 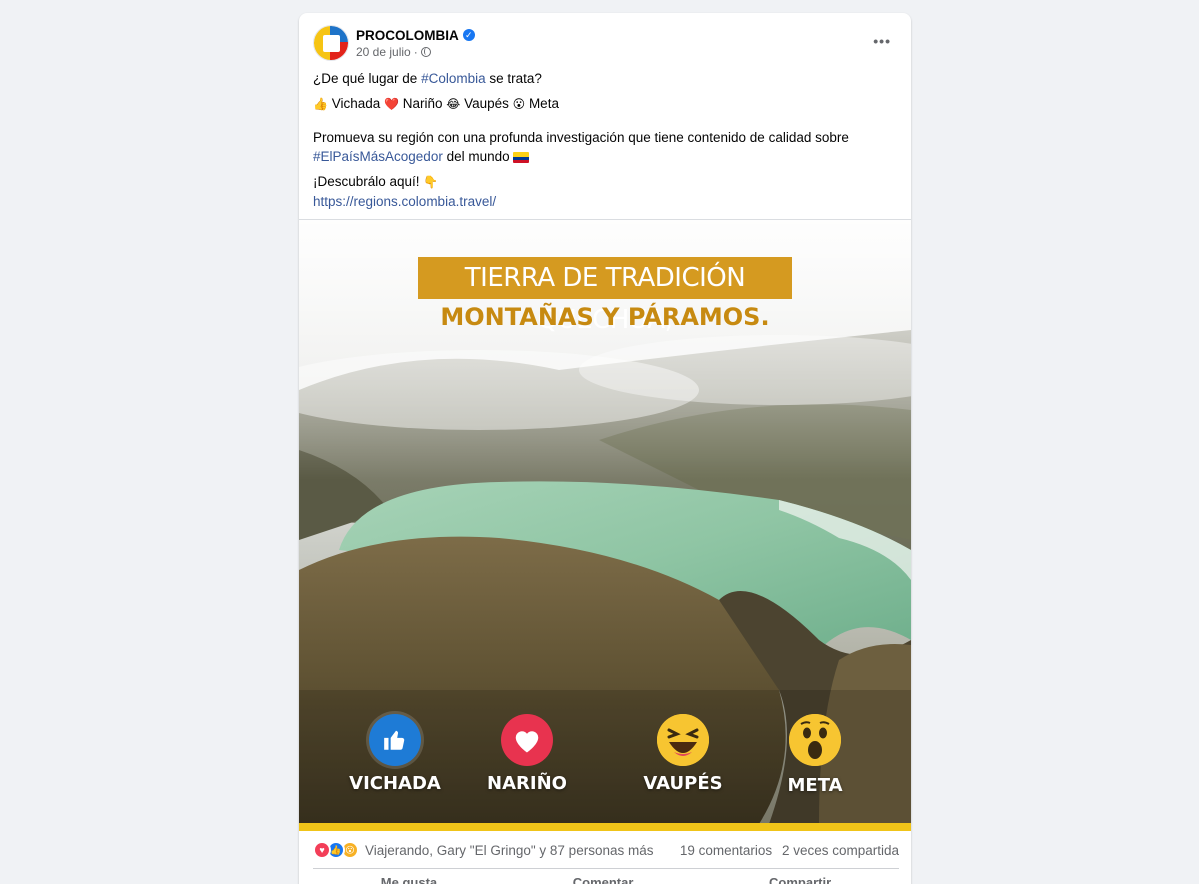 I want to click on thumbs-up-emoji-icon: 👍, so click(x=320, y=104).